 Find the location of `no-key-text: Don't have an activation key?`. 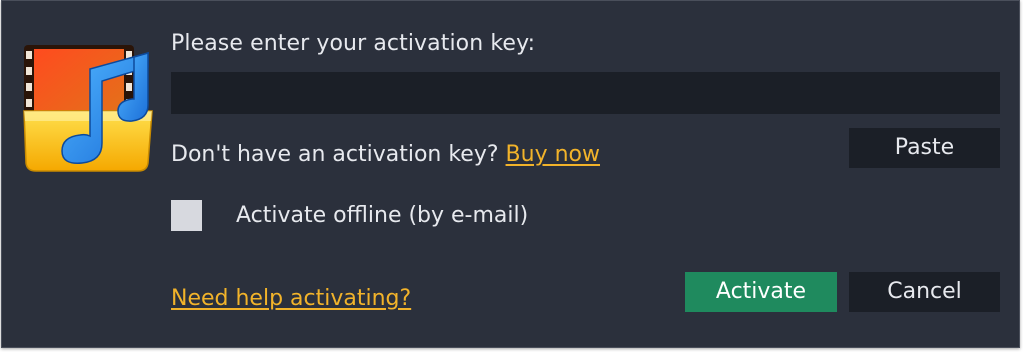

no-key-text: Don't have an activation key? is located at coordinates (335, 154).